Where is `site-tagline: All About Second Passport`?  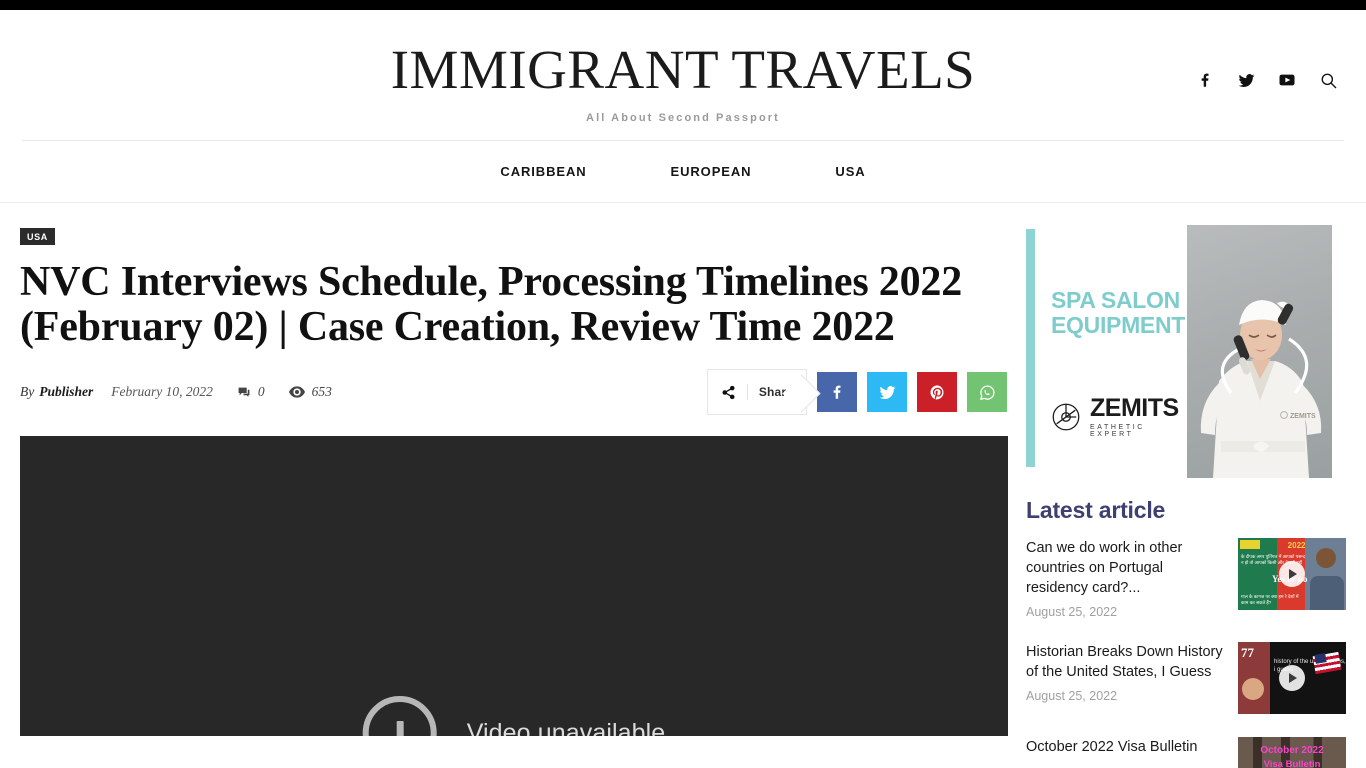 site-tagline: All About Second Passport is located at coordinates (683, 118).